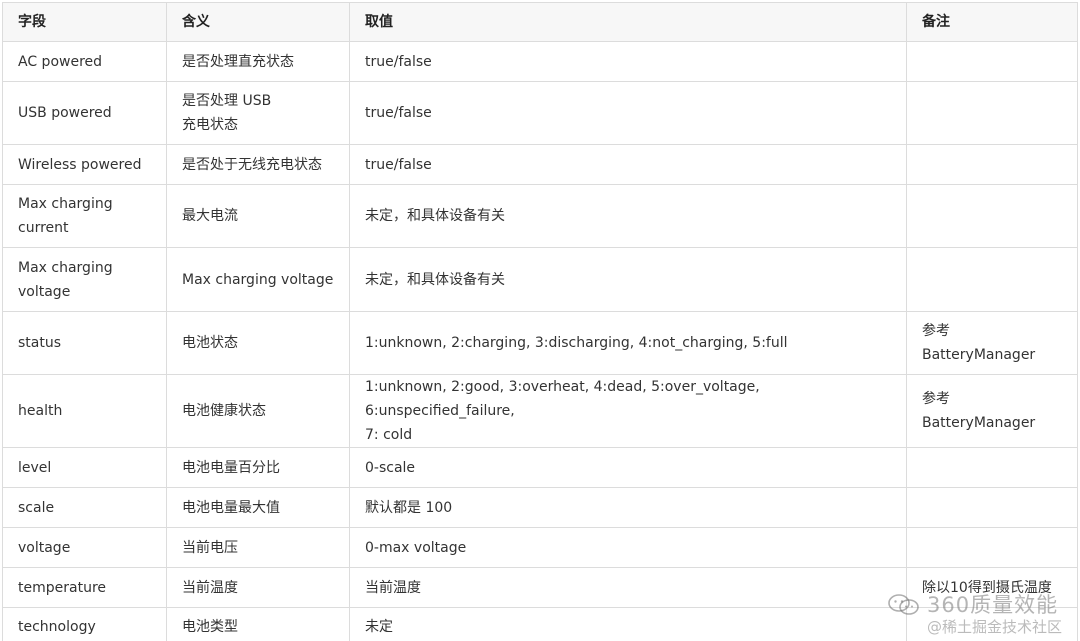 The height and width of the screenshot is (641, 1080). Describe the element at coordinates (258, 164) in the screenshot. I see `cell-meaning: 是否处于无线充电状态` at that location.